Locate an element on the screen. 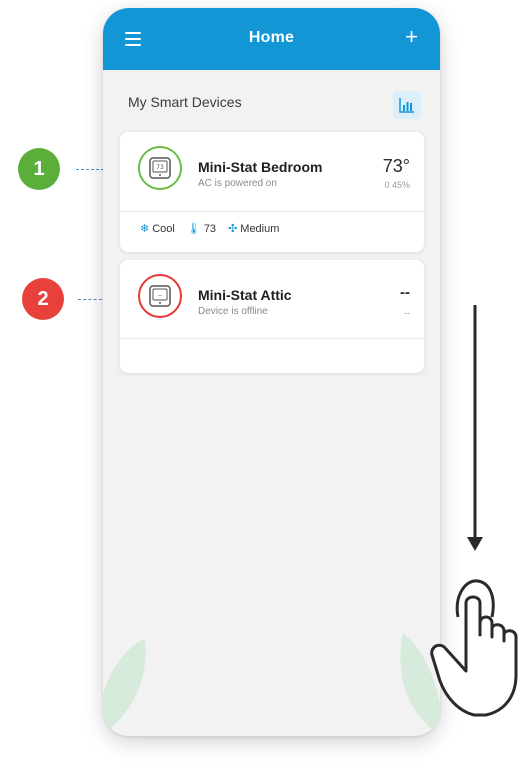 This screenshot has height=773, width=528. thermometer-icon: 🌡︎ is located at coordinates (193, 229).